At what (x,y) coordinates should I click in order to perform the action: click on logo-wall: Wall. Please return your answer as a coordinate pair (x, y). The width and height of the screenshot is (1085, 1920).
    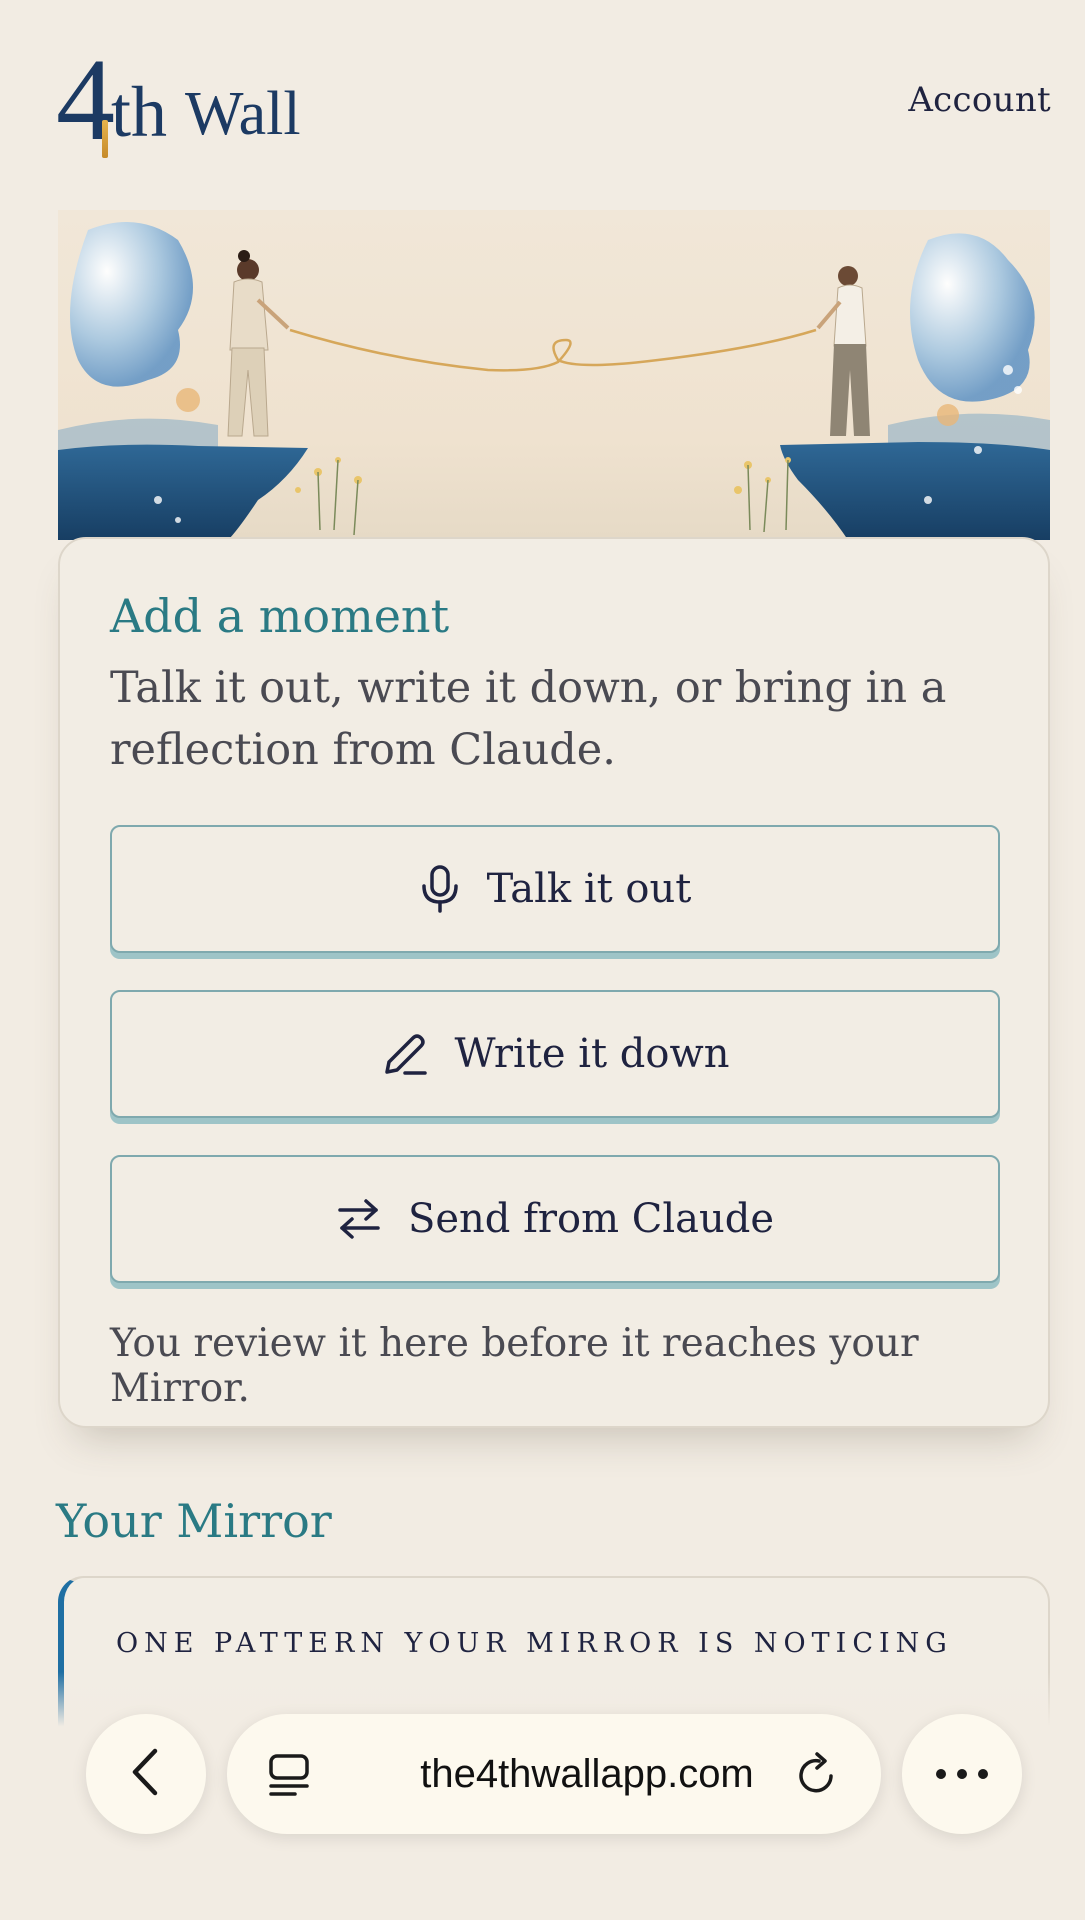
    Looking at the image, I should click on (243, 114).